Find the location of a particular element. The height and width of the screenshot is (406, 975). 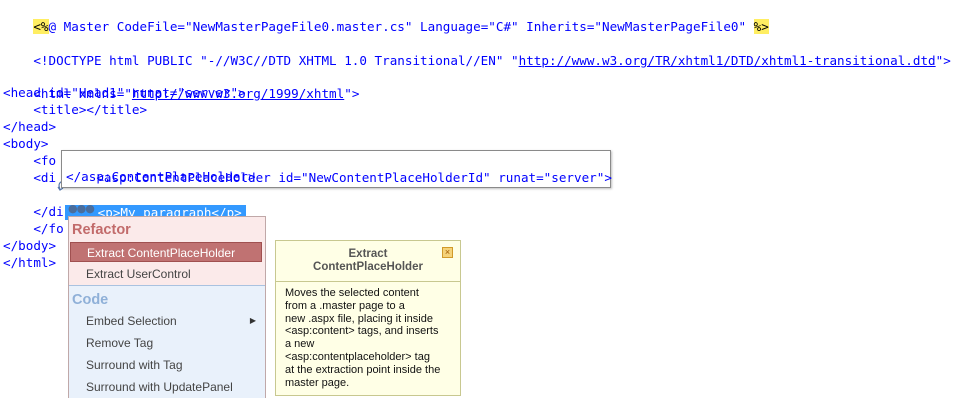

menu-item-extract-usercontrol: Extract UserControl is located at coordinates (166, 274).